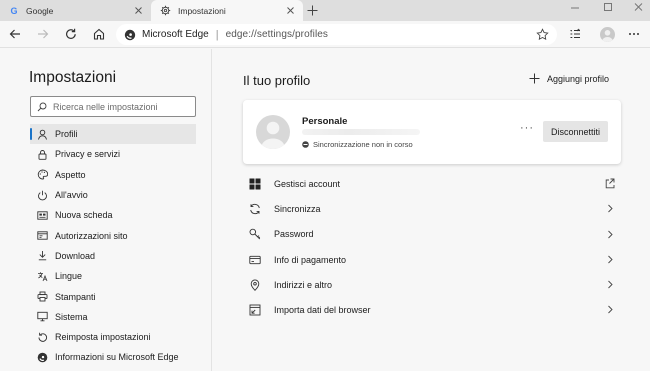 This screenshot has height=371, width=650. I want to click on printer-icon, so click(42, 296).